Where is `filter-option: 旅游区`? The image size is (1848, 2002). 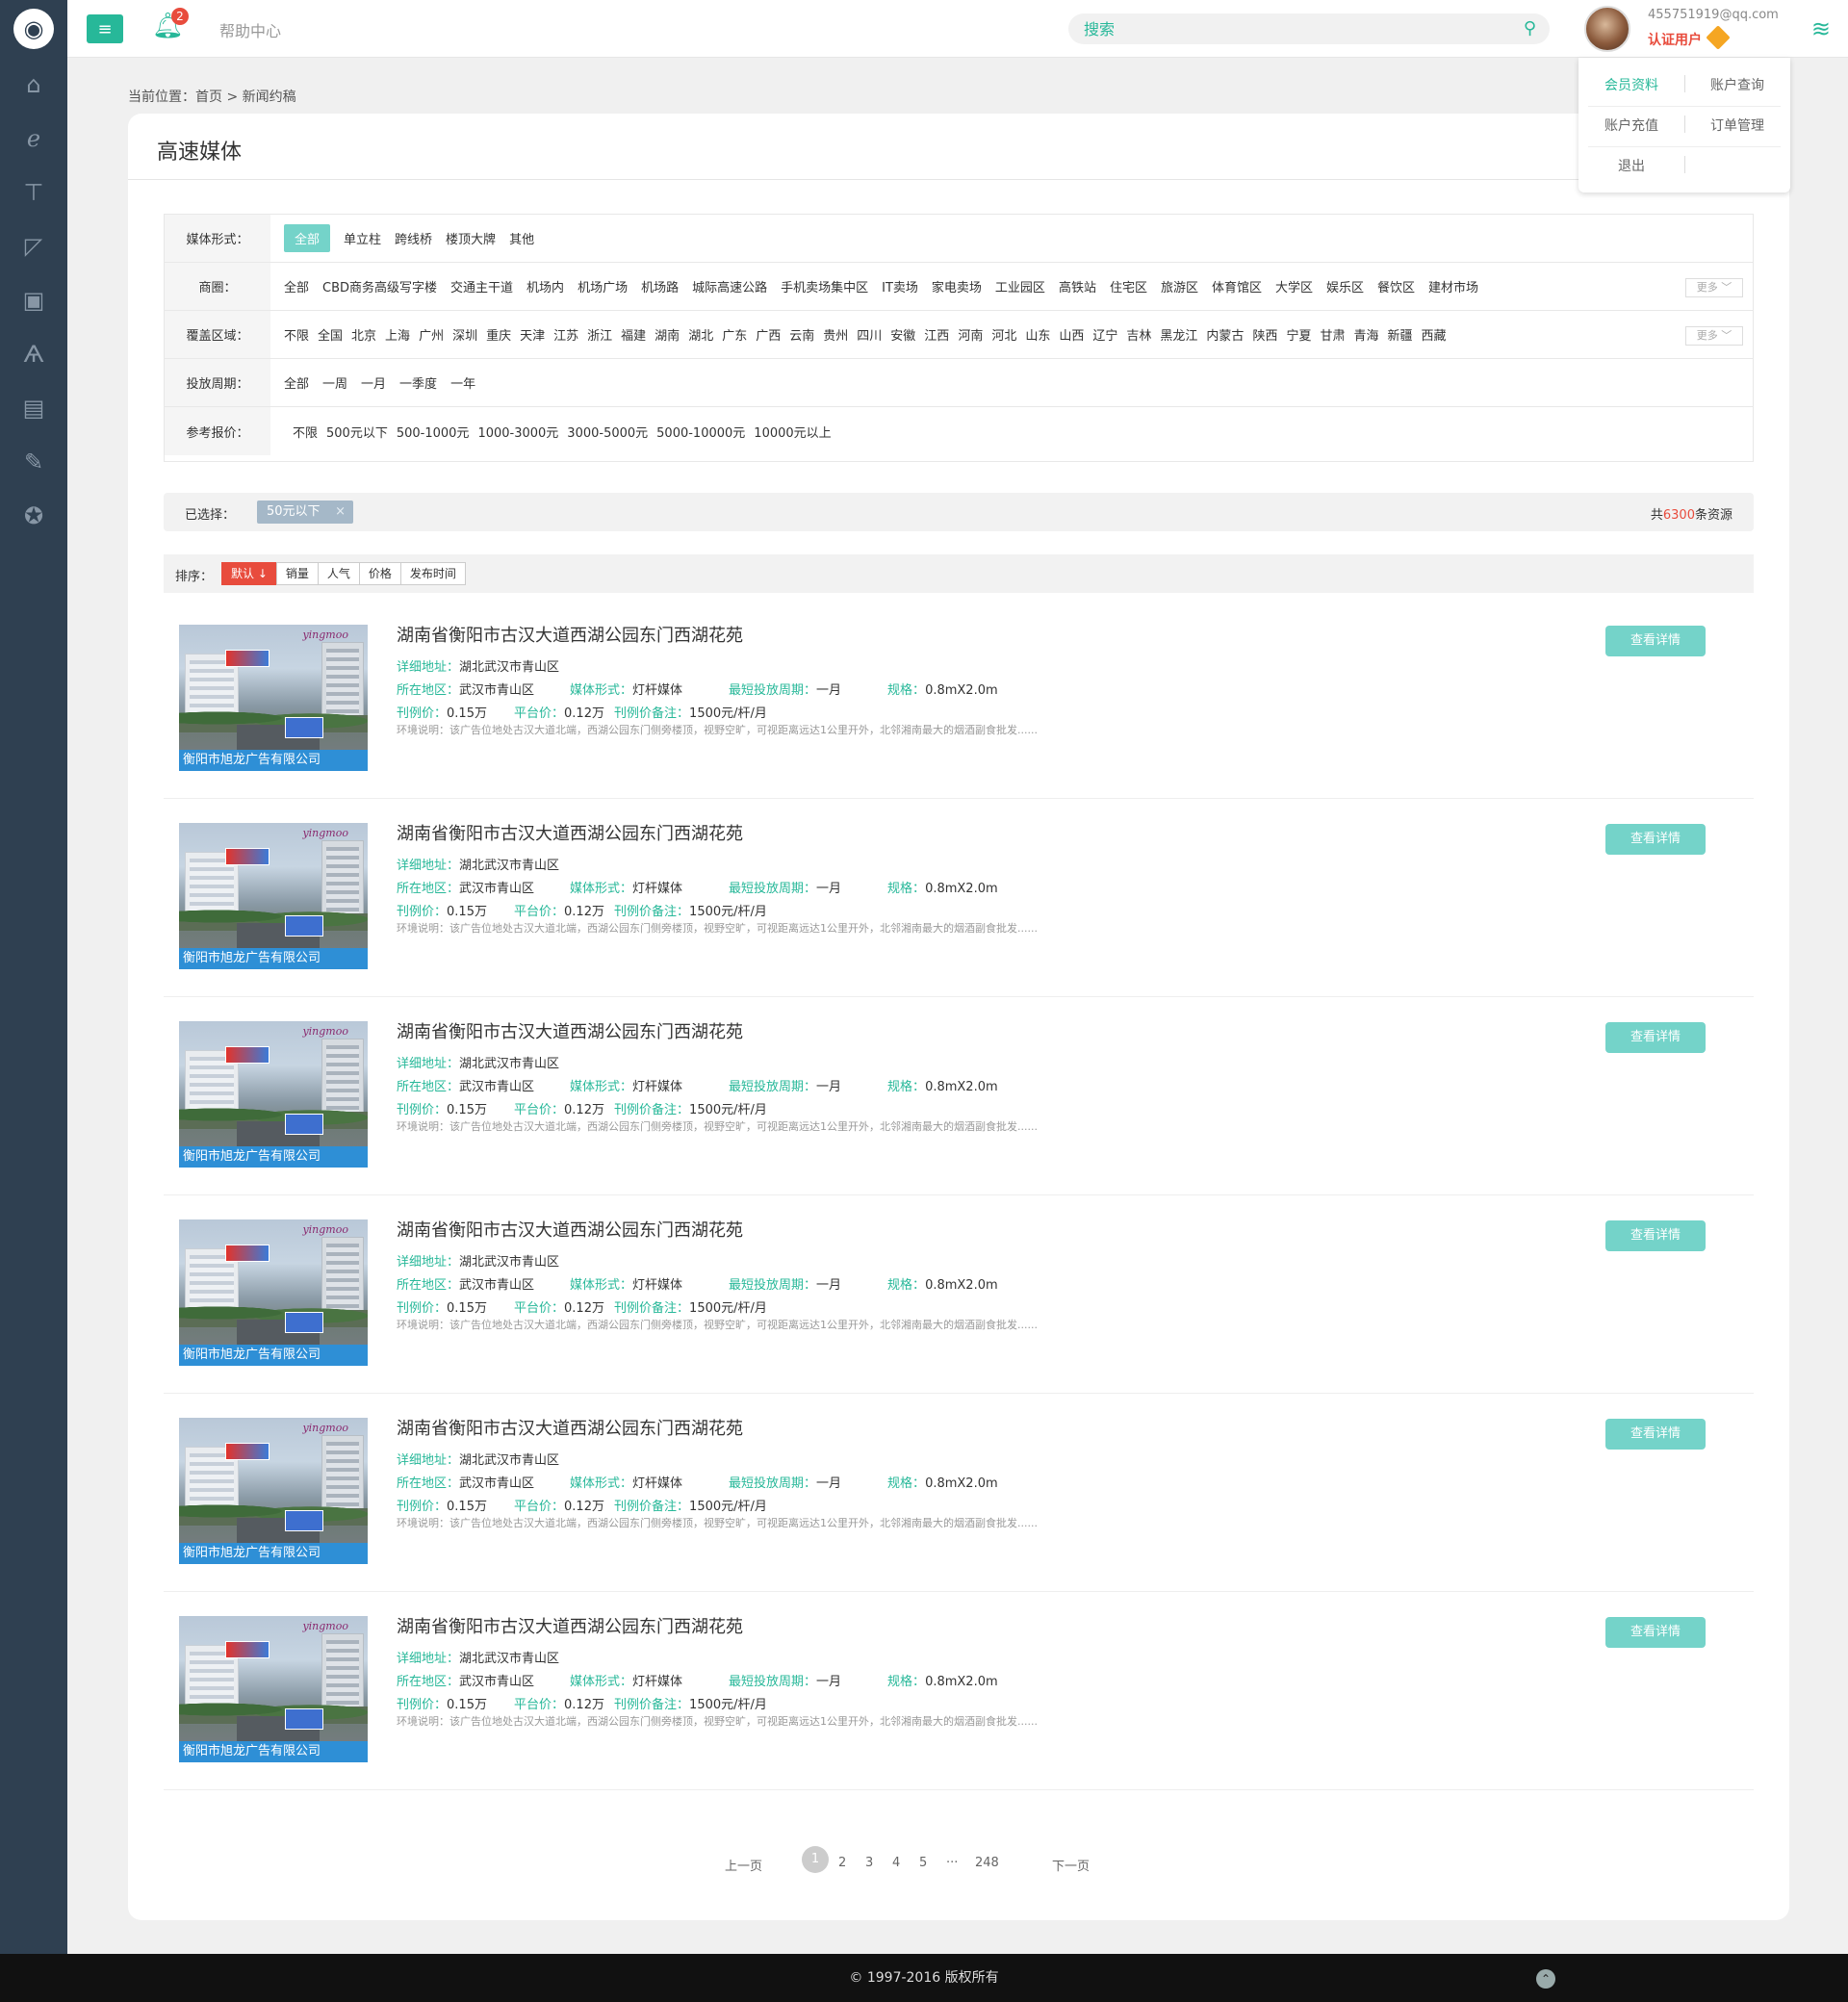
filter-option: 旅游区 is located at coordinates (1179, 286).